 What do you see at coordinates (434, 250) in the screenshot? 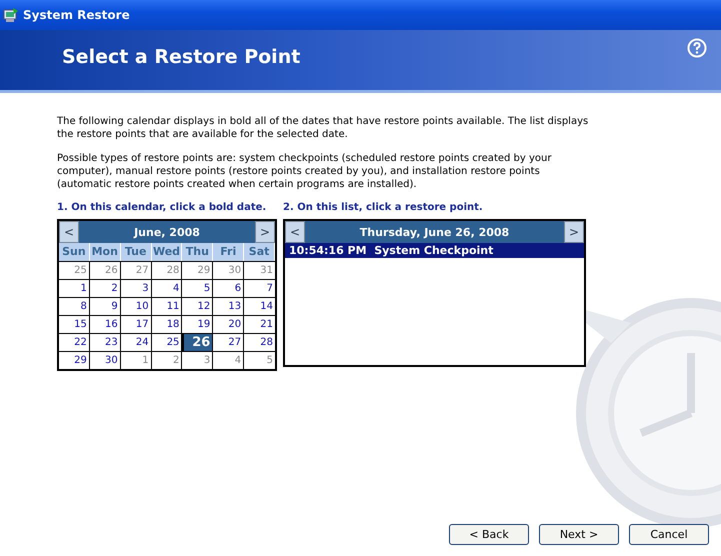
I see `restore-point-item: 10:54:16 PM System Checkpoint` at bounding box center [434, 250].